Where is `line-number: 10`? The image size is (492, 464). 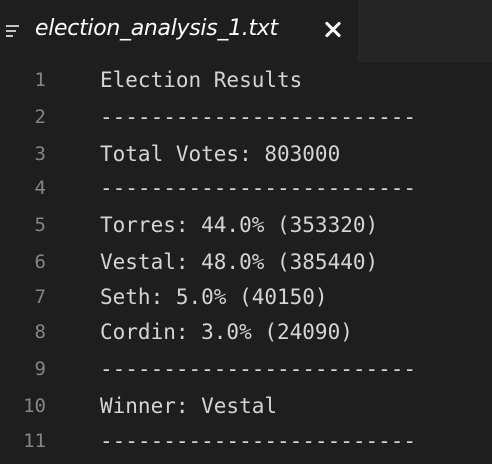
line-number: 10 is located at coordinates (34, 406).